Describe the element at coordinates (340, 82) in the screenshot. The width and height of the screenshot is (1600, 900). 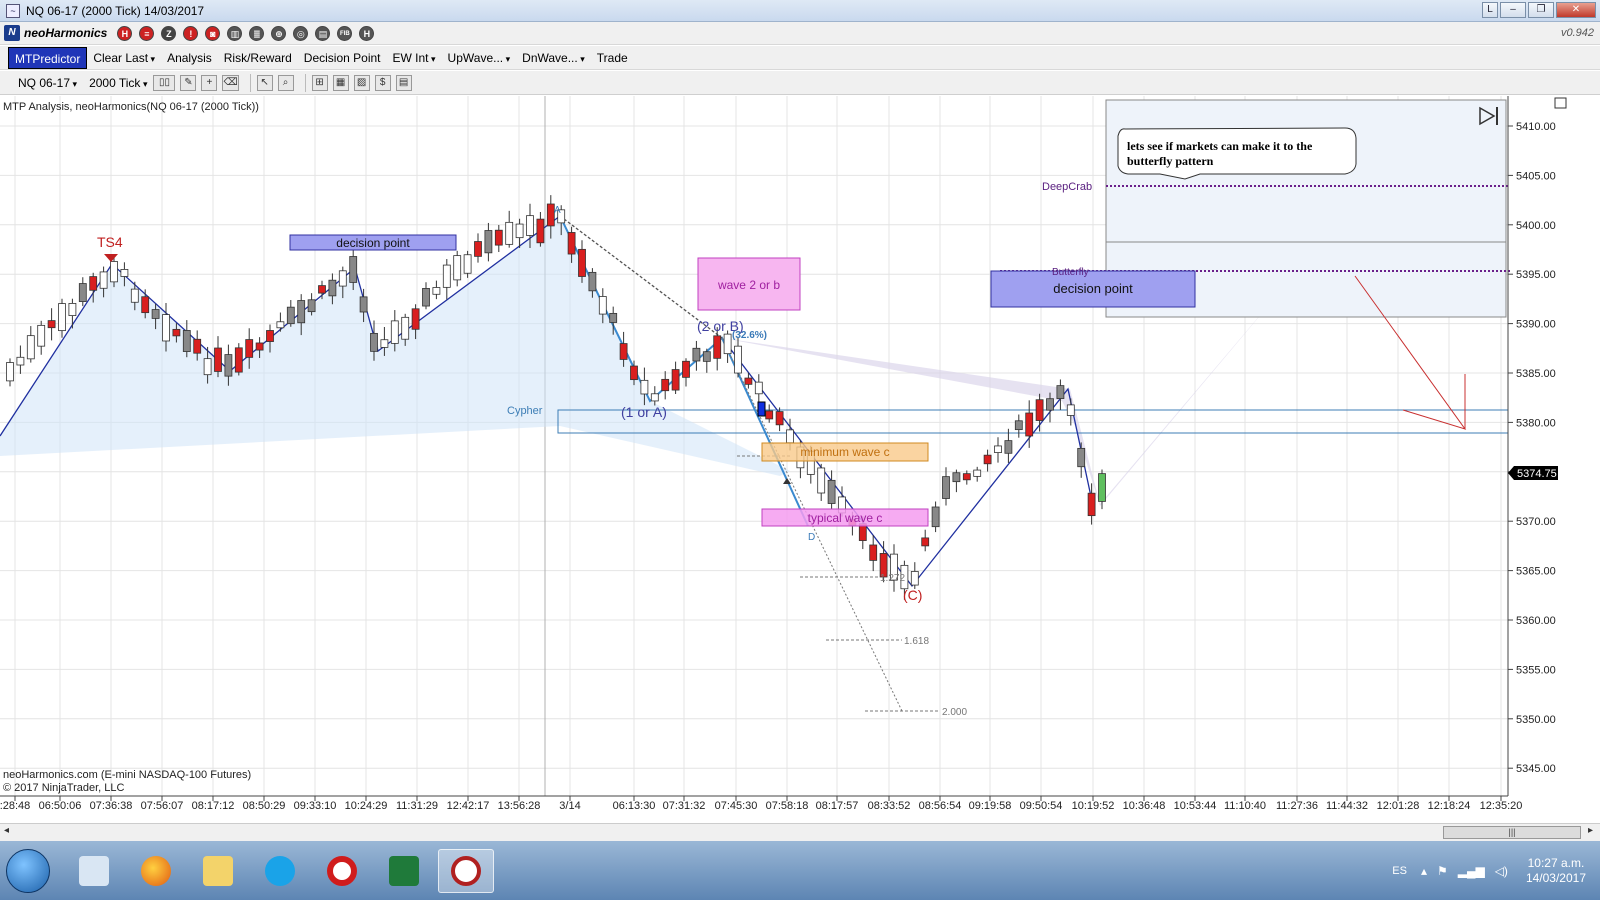
I see `strategies-icon: ▦` at that location.